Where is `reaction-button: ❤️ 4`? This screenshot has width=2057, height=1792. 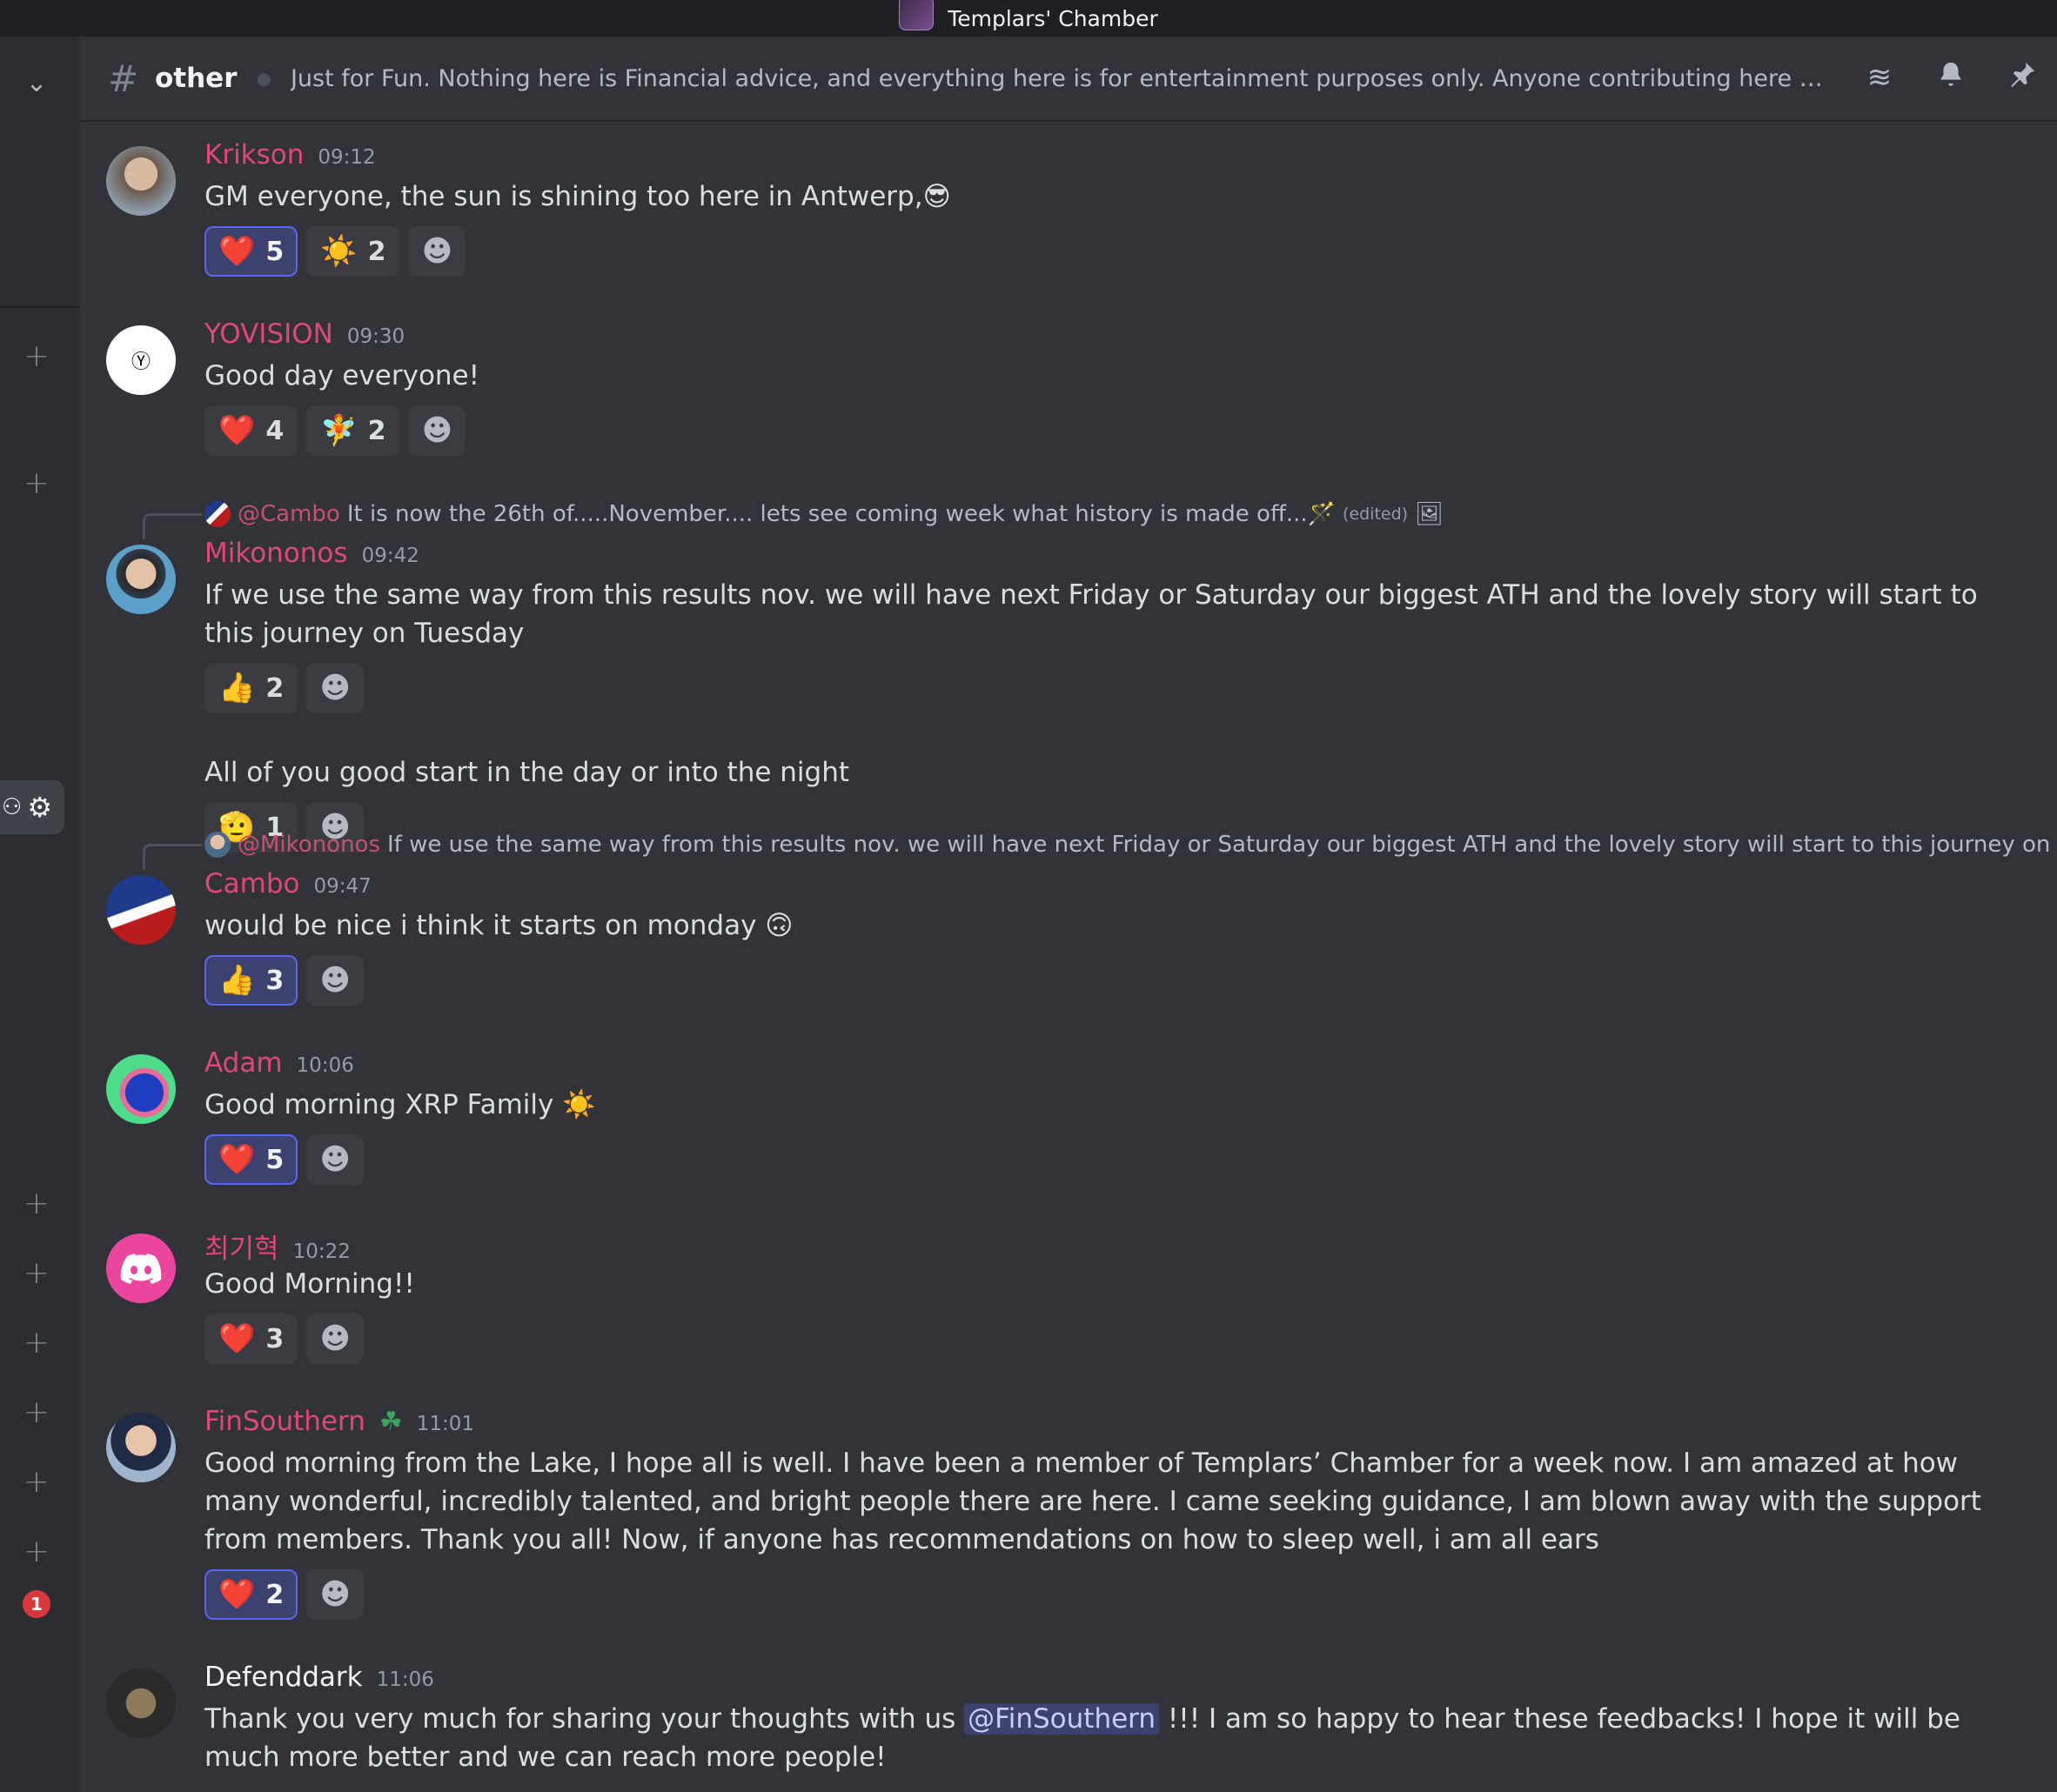
reaction-button: ❤️ 4 is located at coordinates (251, 430).